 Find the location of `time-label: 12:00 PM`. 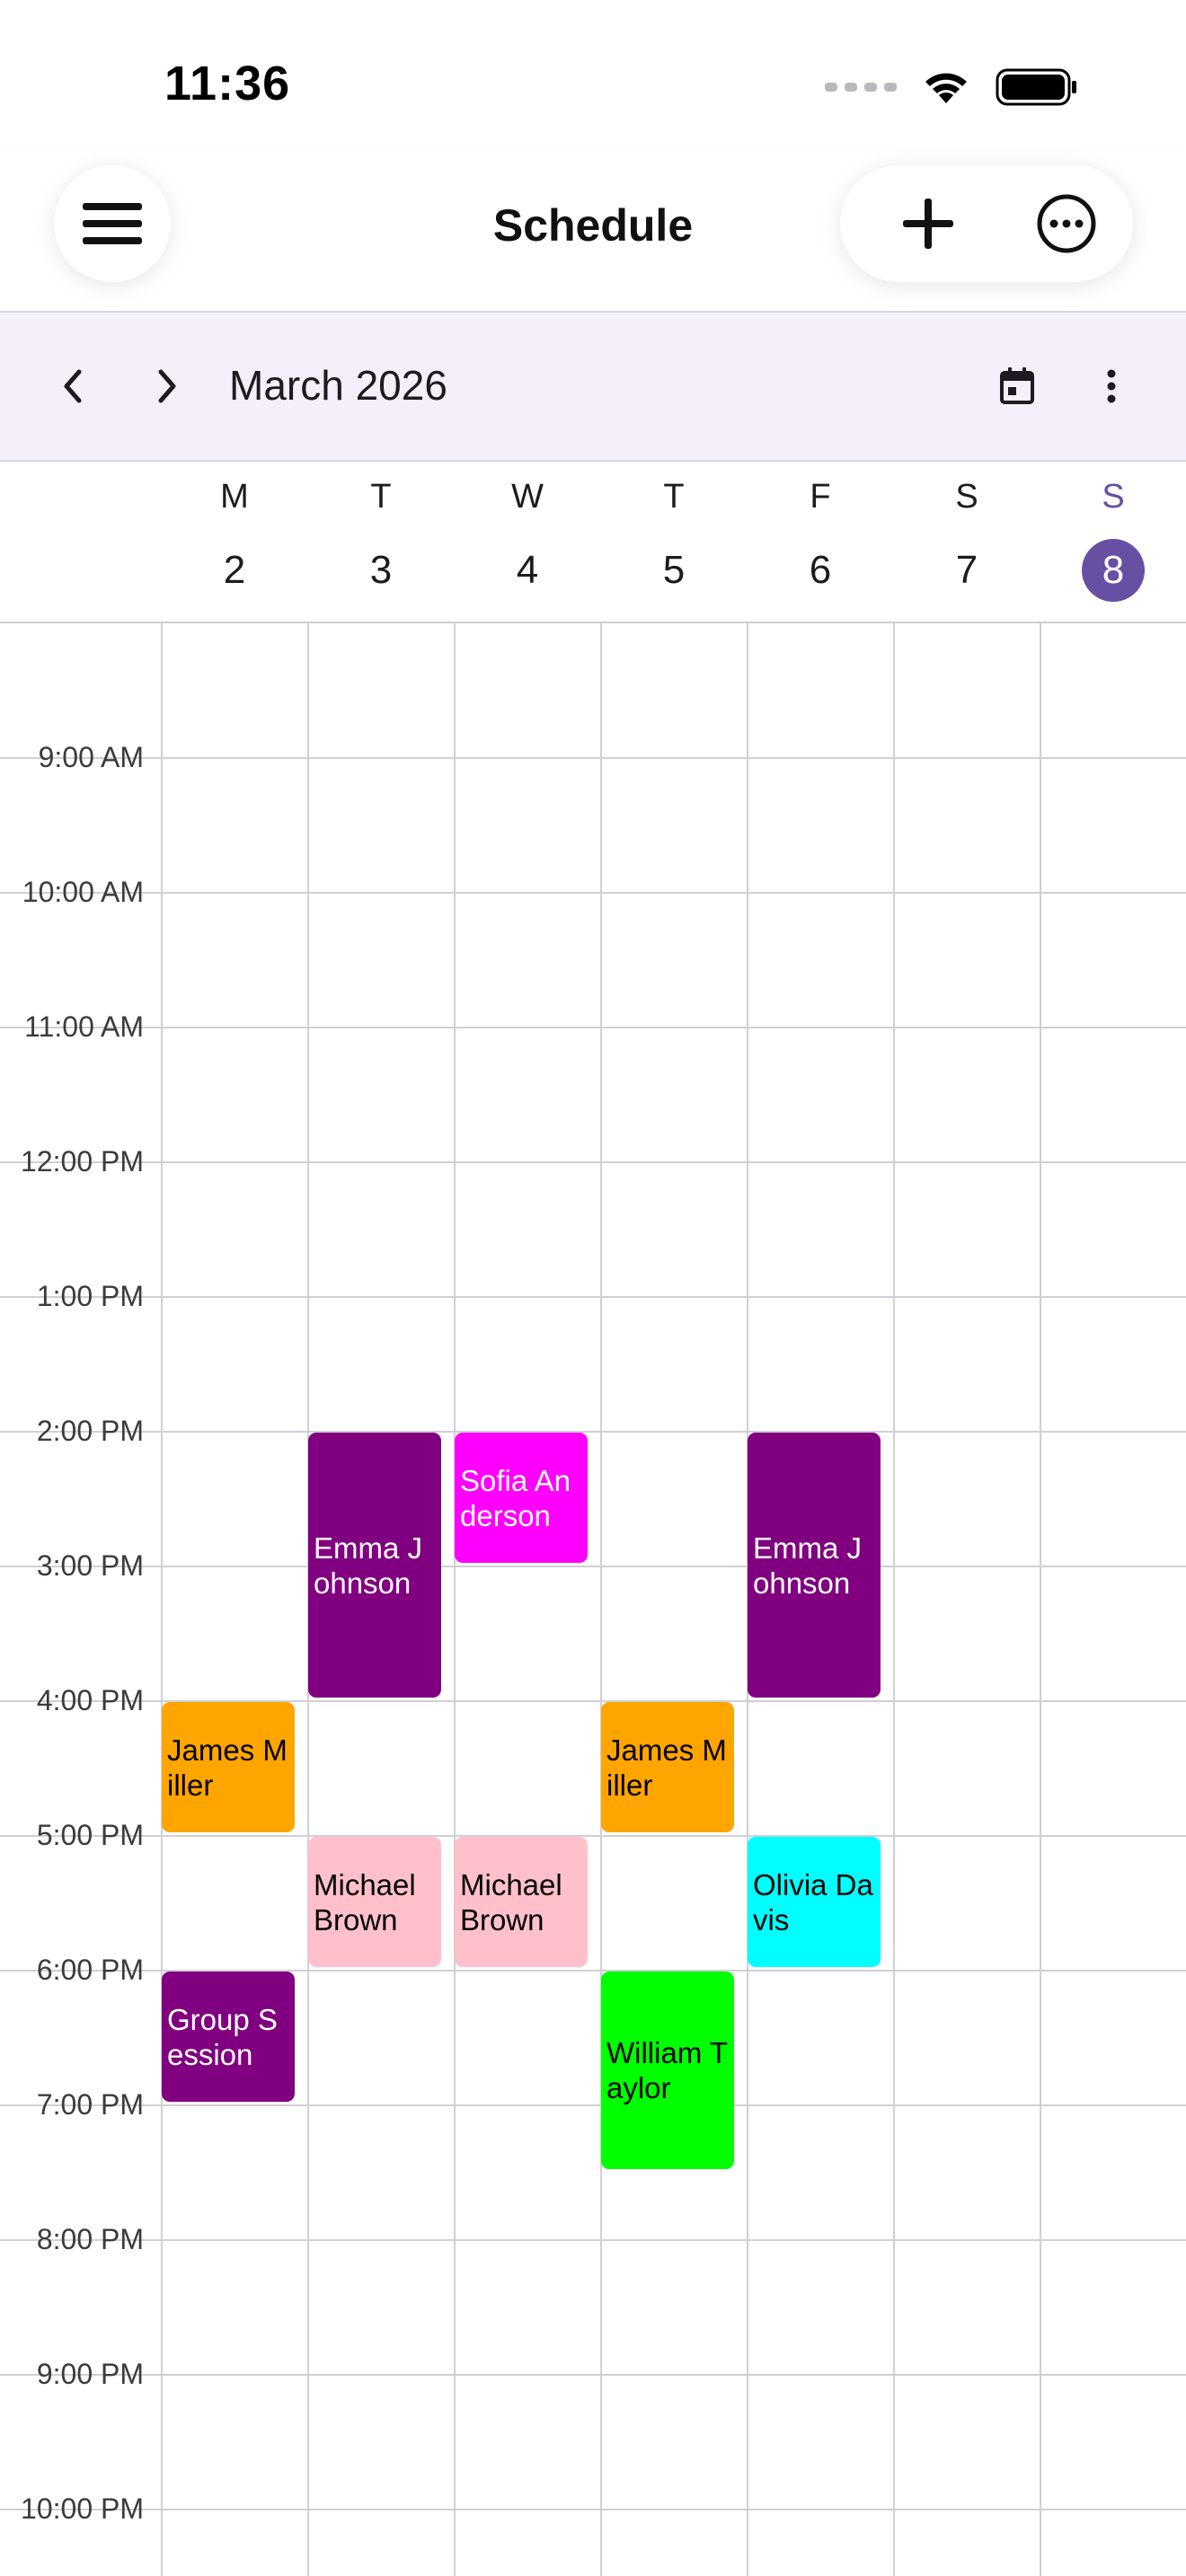

time-label: 12:00 PM is located at coordinates (82, 1161).